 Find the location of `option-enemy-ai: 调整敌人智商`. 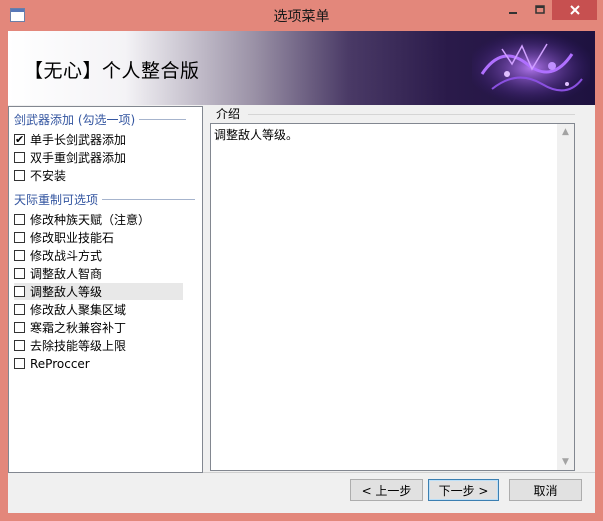

option-enemy-ai: 调整敌人智商 is located at coordinates (98, 273).